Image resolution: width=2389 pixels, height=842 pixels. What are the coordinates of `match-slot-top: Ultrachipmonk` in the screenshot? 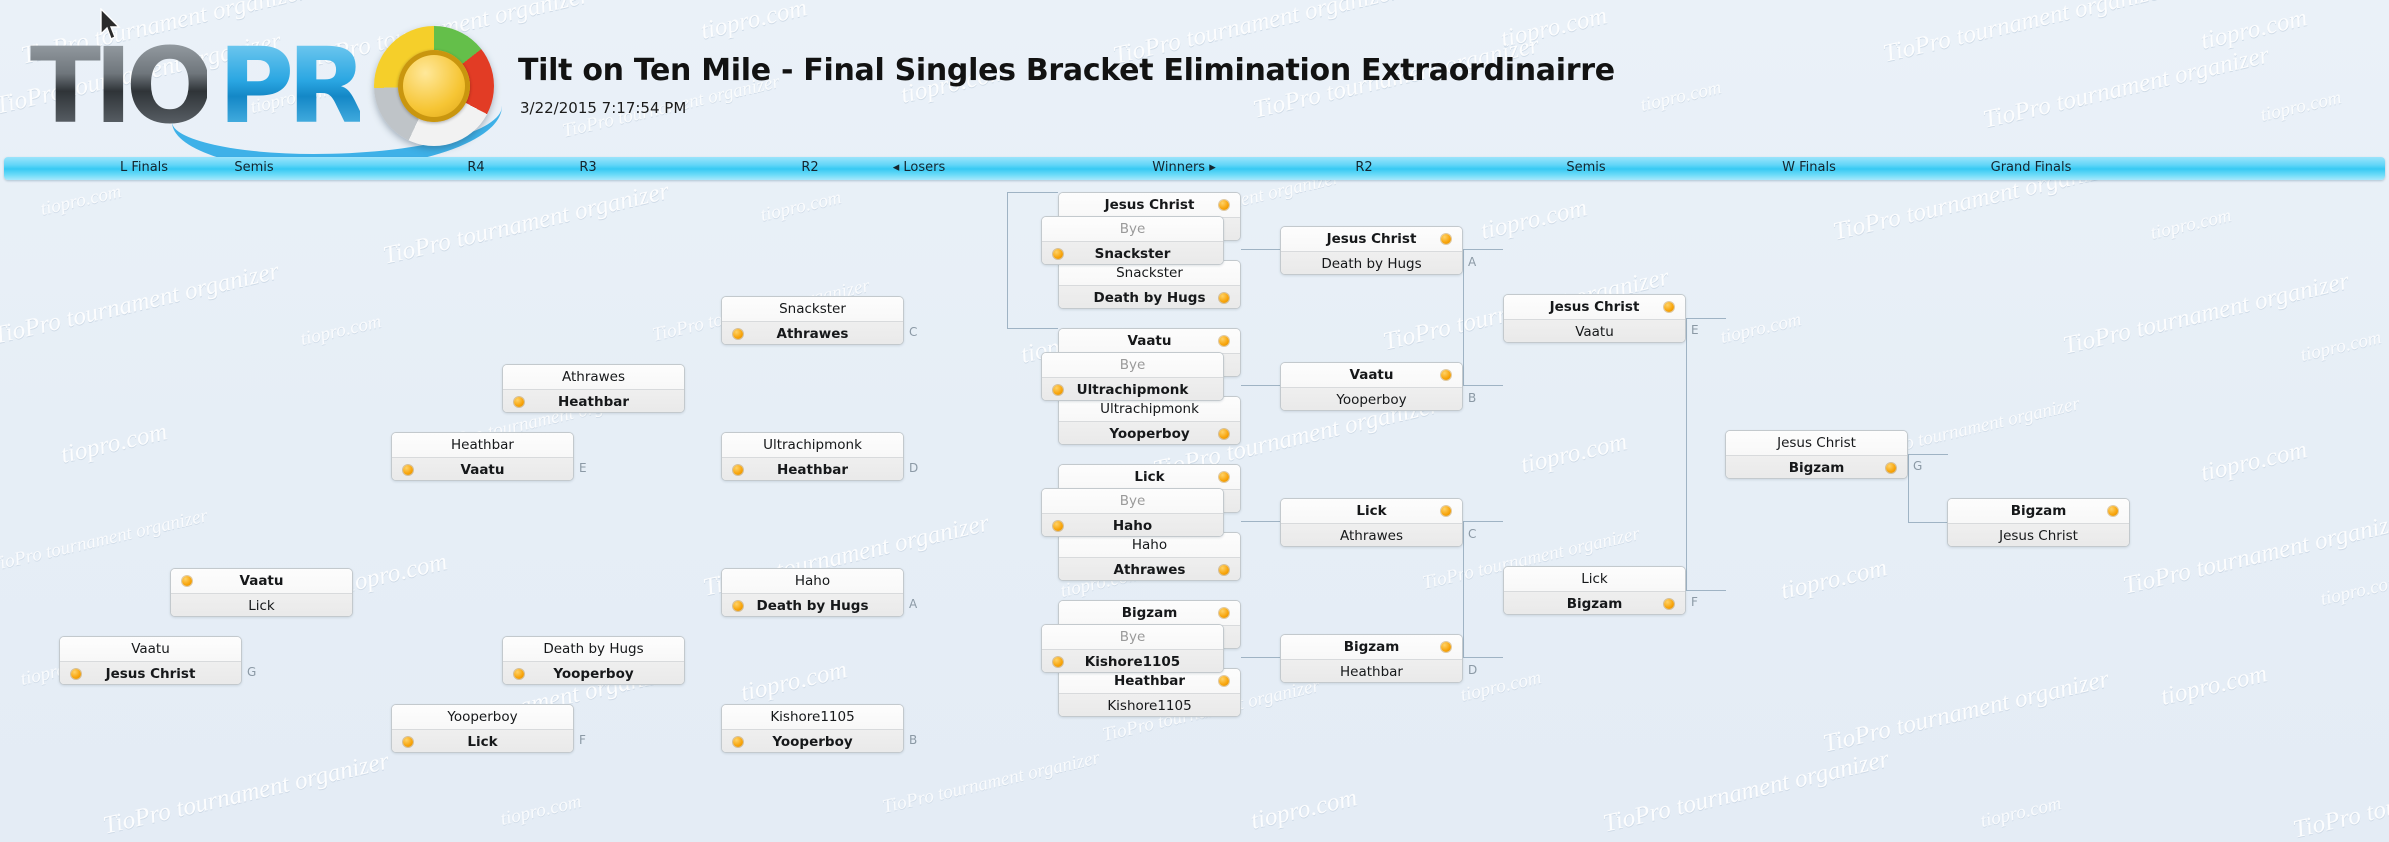 It's located at (812, 445).